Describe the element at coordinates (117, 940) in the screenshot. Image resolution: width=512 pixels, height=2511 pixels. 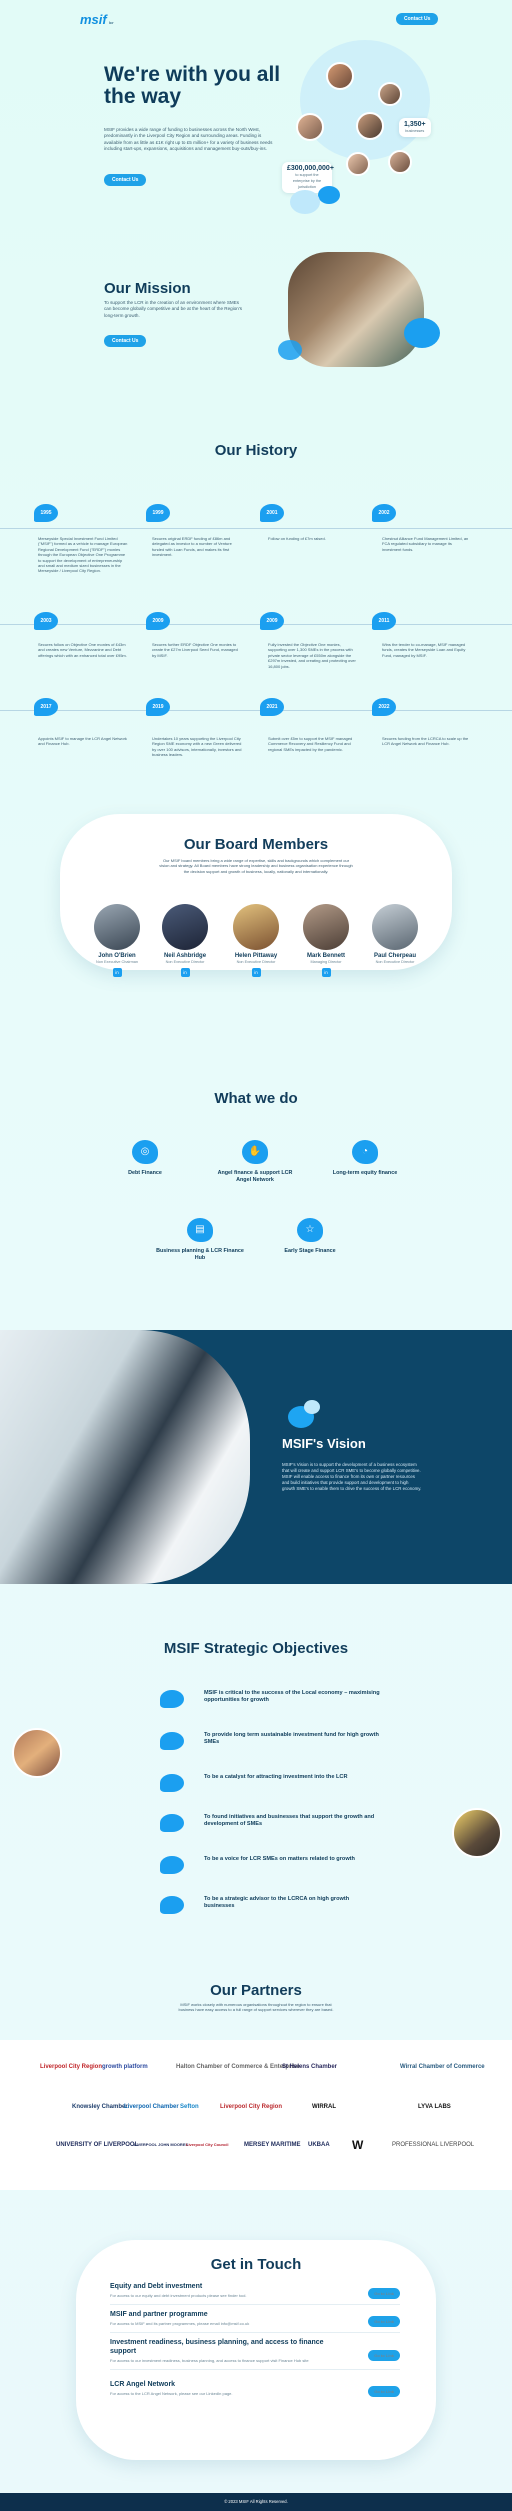
I see `board-member: John O'Brien Non Executive Chairman in` at that location.